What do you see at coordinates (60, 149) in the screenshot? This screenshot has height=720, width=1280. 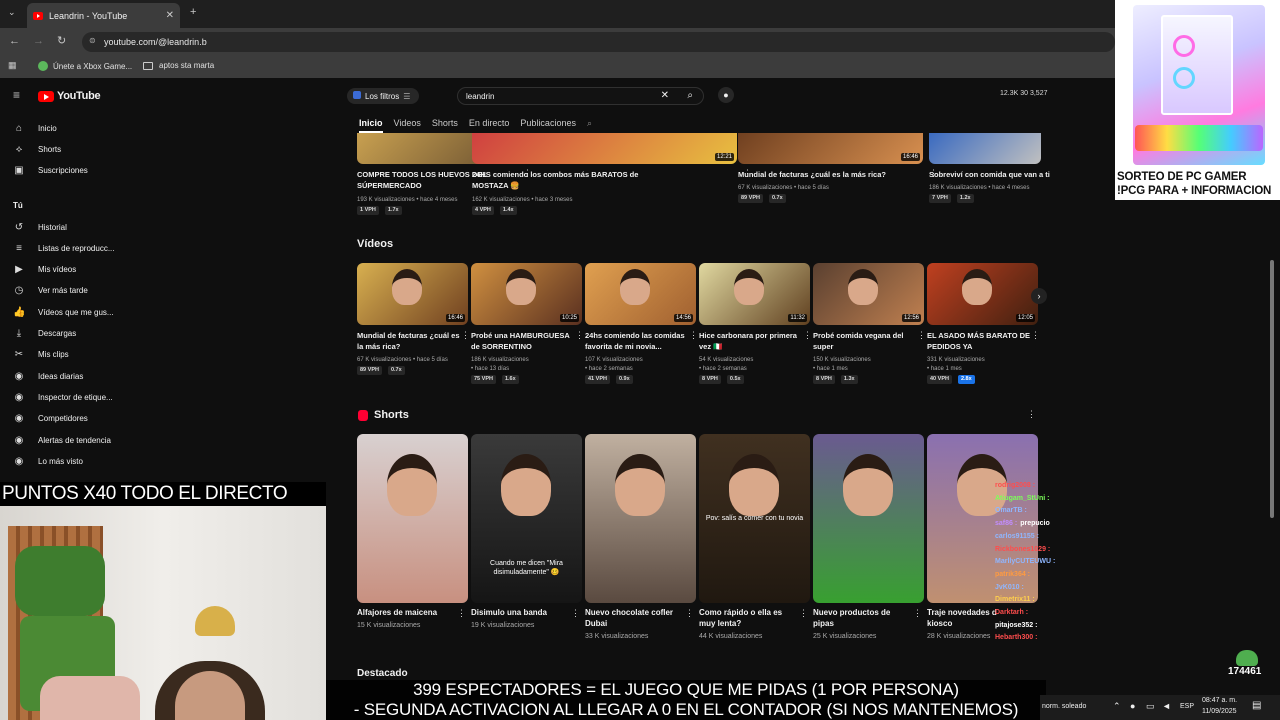 I see `sidebar-item-2: ⟡ Shorts` at bounding box center [60, 149].